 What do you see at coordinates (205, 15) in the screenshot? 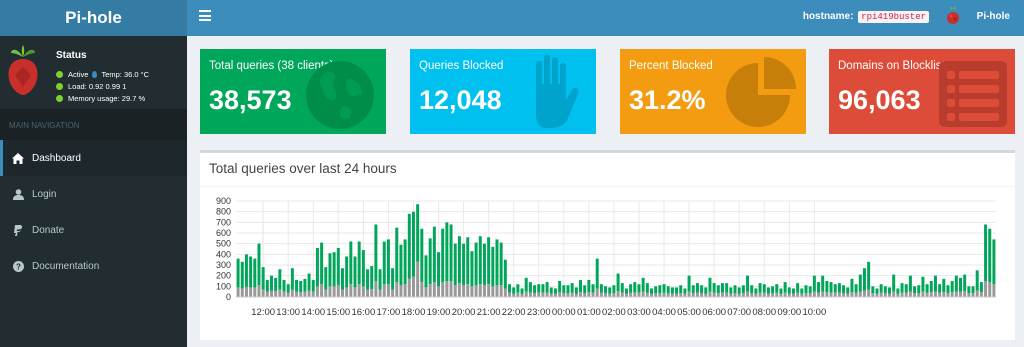
I see `menu-toggle-icon` at bounding box center [205, 15].